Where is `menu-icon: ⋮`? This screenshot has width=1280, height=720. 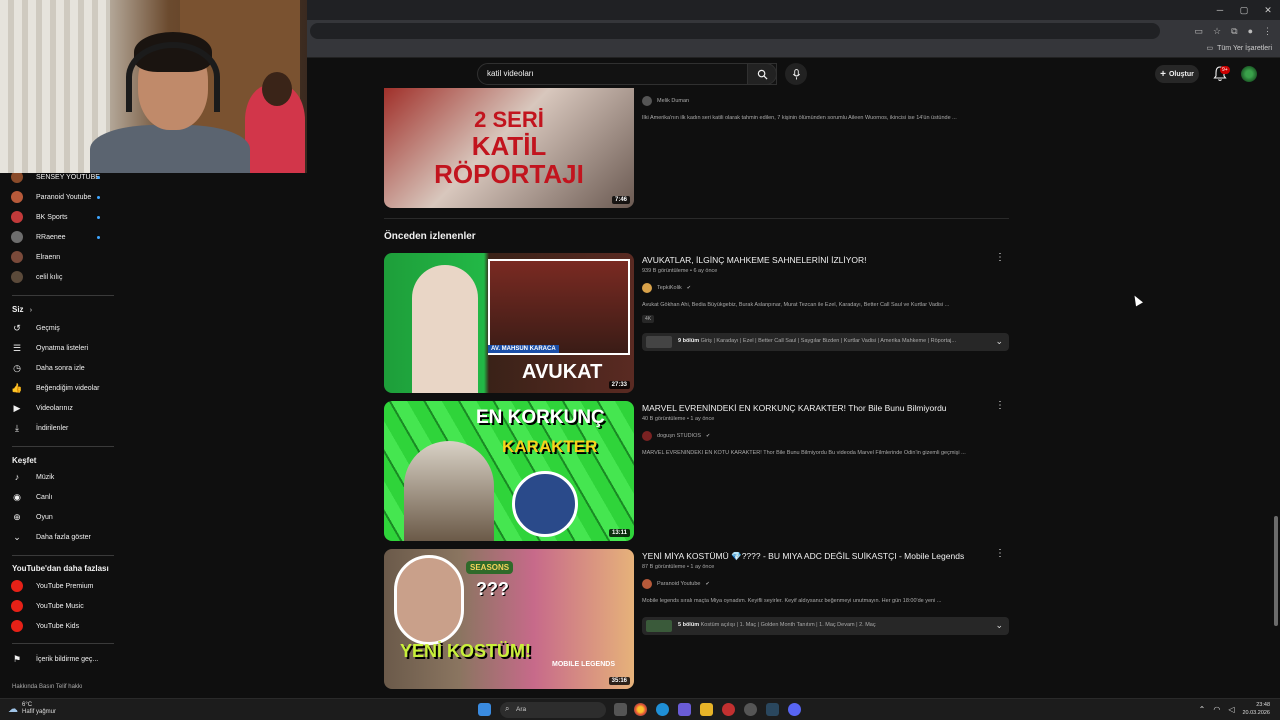 menu-icon: ⋮ is located at coordinates (1267, 31).